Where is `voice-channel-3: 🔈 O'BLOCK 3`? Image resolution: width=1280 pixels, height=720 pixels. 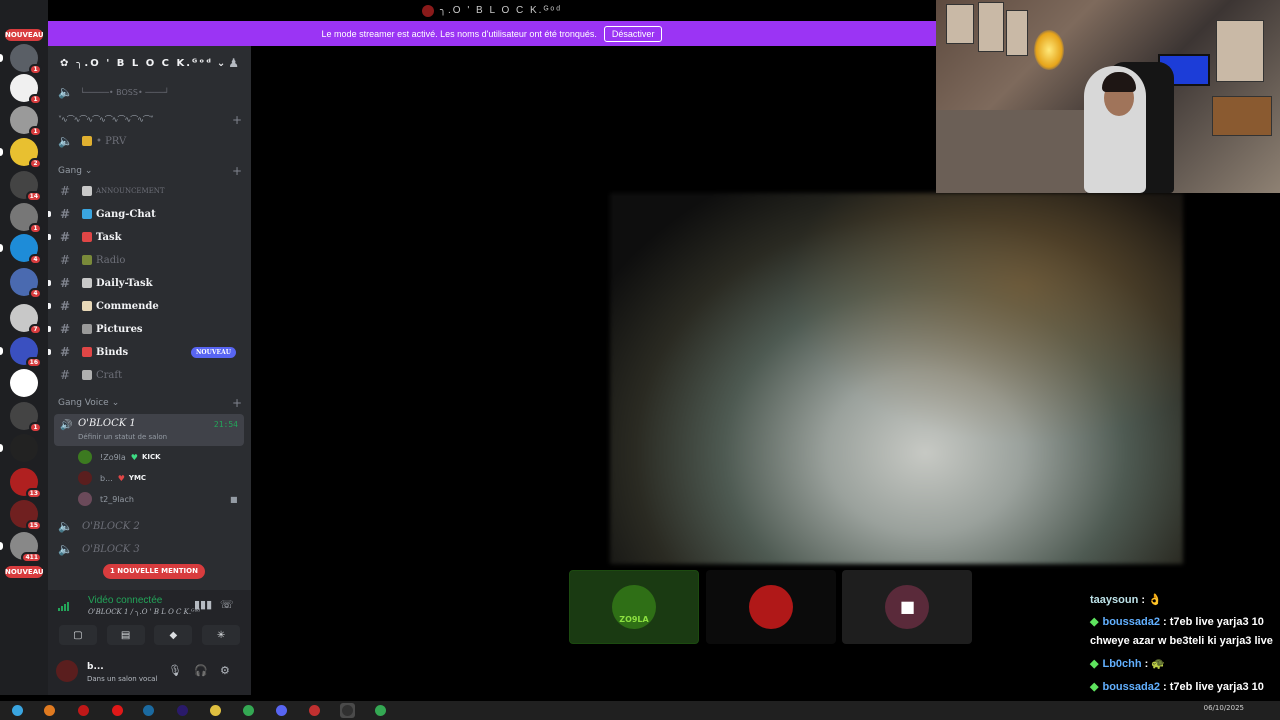
voice-channel-3: 🔈 O'BLOCK 3 is located at coordinates (149, 549).